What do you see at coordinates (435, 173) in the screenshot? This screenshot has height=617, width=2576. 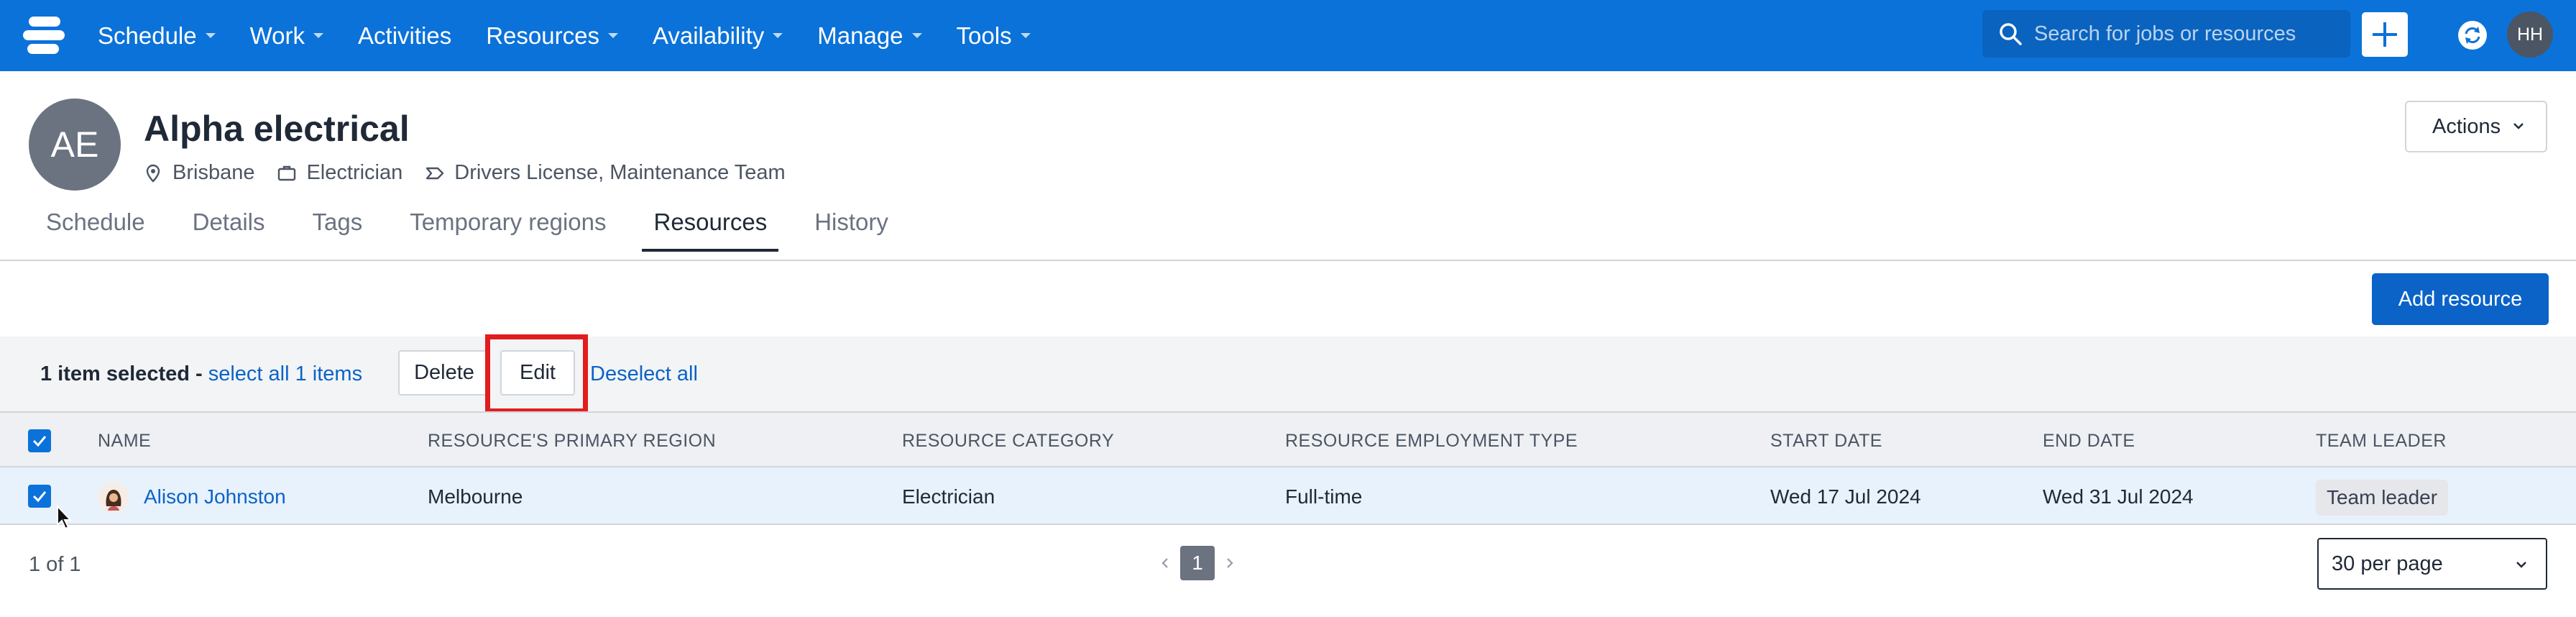 I see `tag-icon` at bounding box center [435, 173].